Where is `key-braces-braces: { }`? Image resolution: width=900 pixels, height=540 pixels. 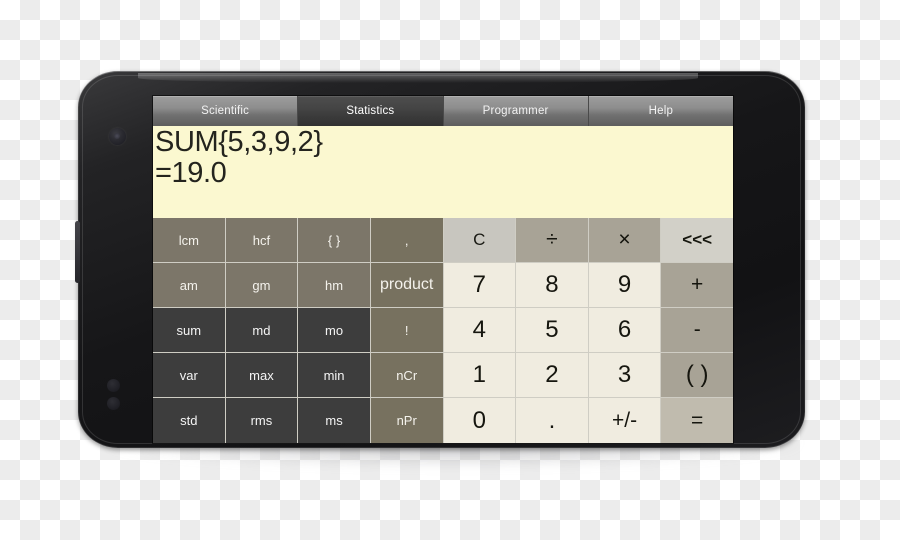 key-braces-braces: { } is located at coordinates (334, 240).